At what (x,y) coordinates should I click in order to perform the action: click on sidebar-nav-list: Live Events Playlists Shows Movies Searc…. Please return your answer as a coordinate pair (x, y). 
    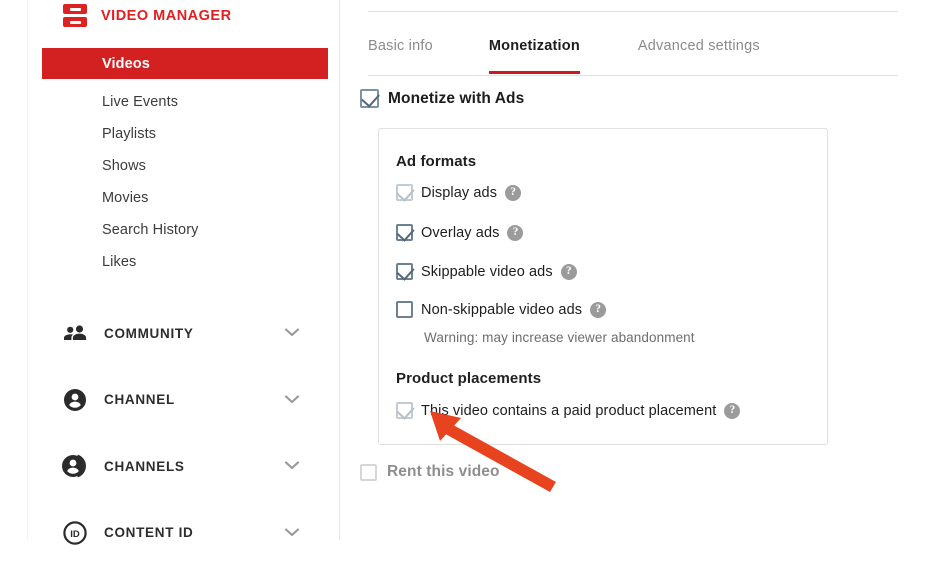
    Looking at the image, I should click on (150, 182).